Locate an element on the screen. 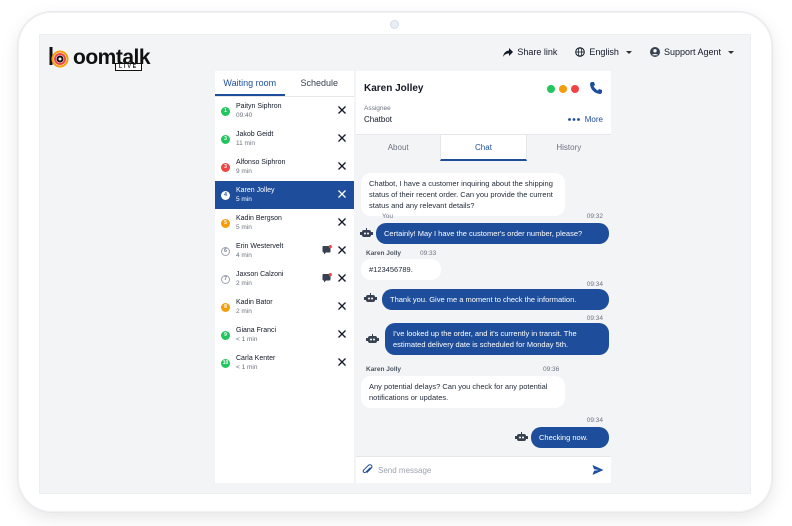 The image size is (792, 526). tab-waiting-room: Waiting room is located at coordinates (250, 83).